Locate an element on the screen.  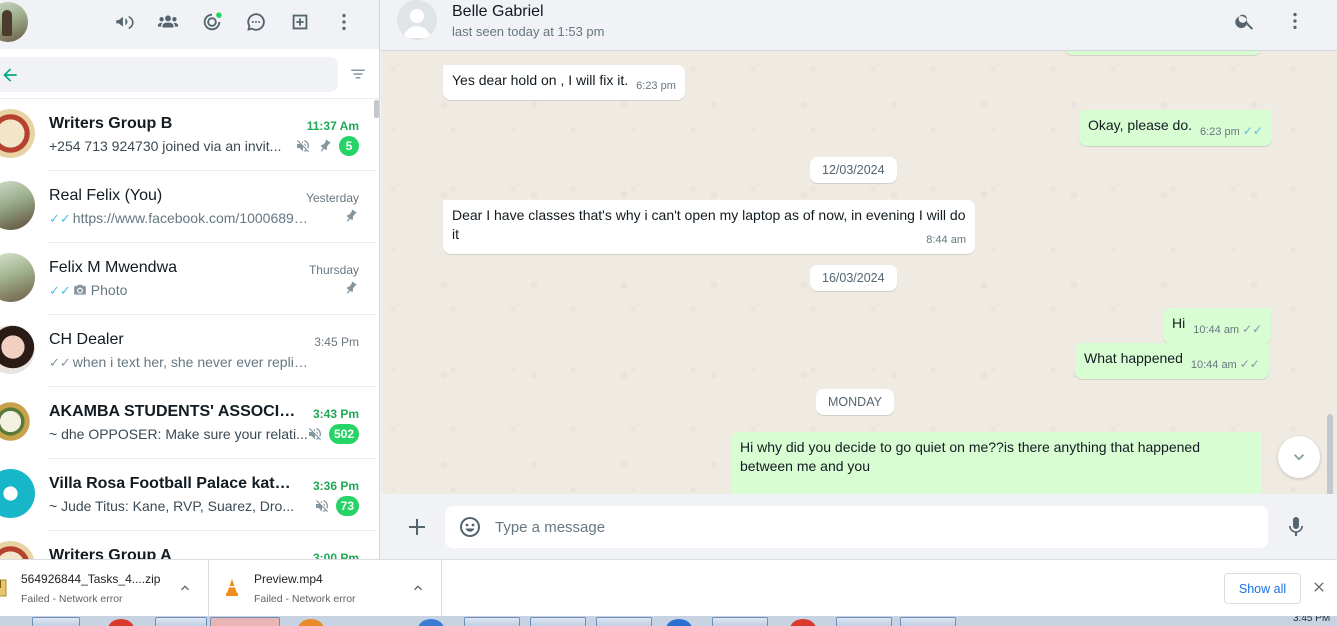
communities-icon is located at coordinates (124, 22).